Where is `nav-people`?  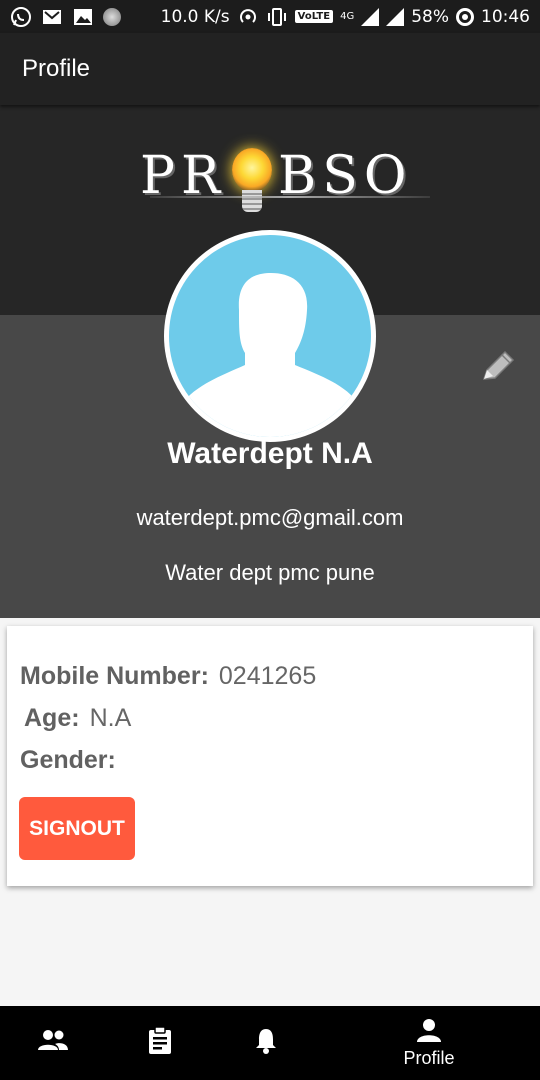 nav-people is located at coordinates (53, 1043).